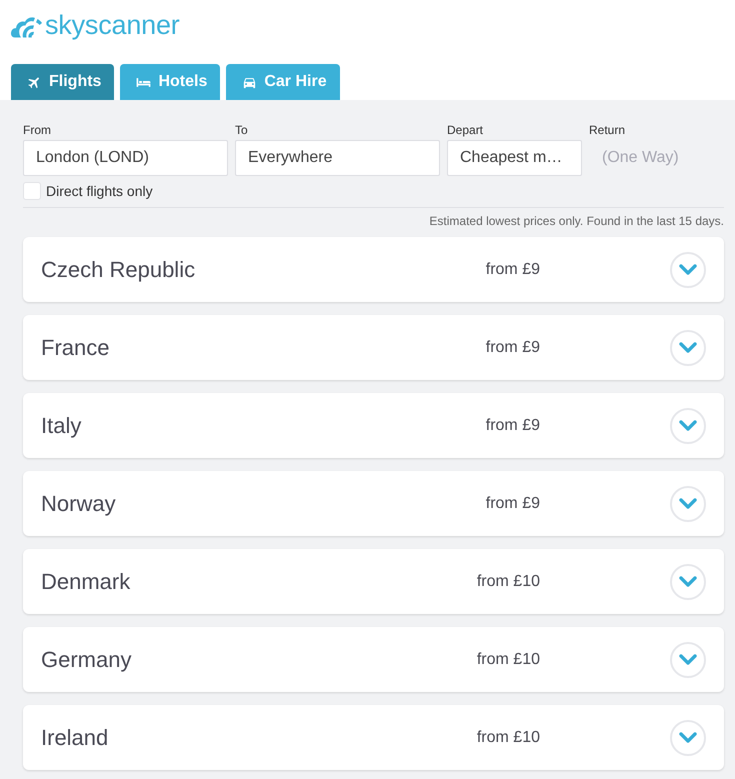  Describe the element at coordinates (373, 503) in the screenshot. I see `result-card: Norway from £9` at that location.